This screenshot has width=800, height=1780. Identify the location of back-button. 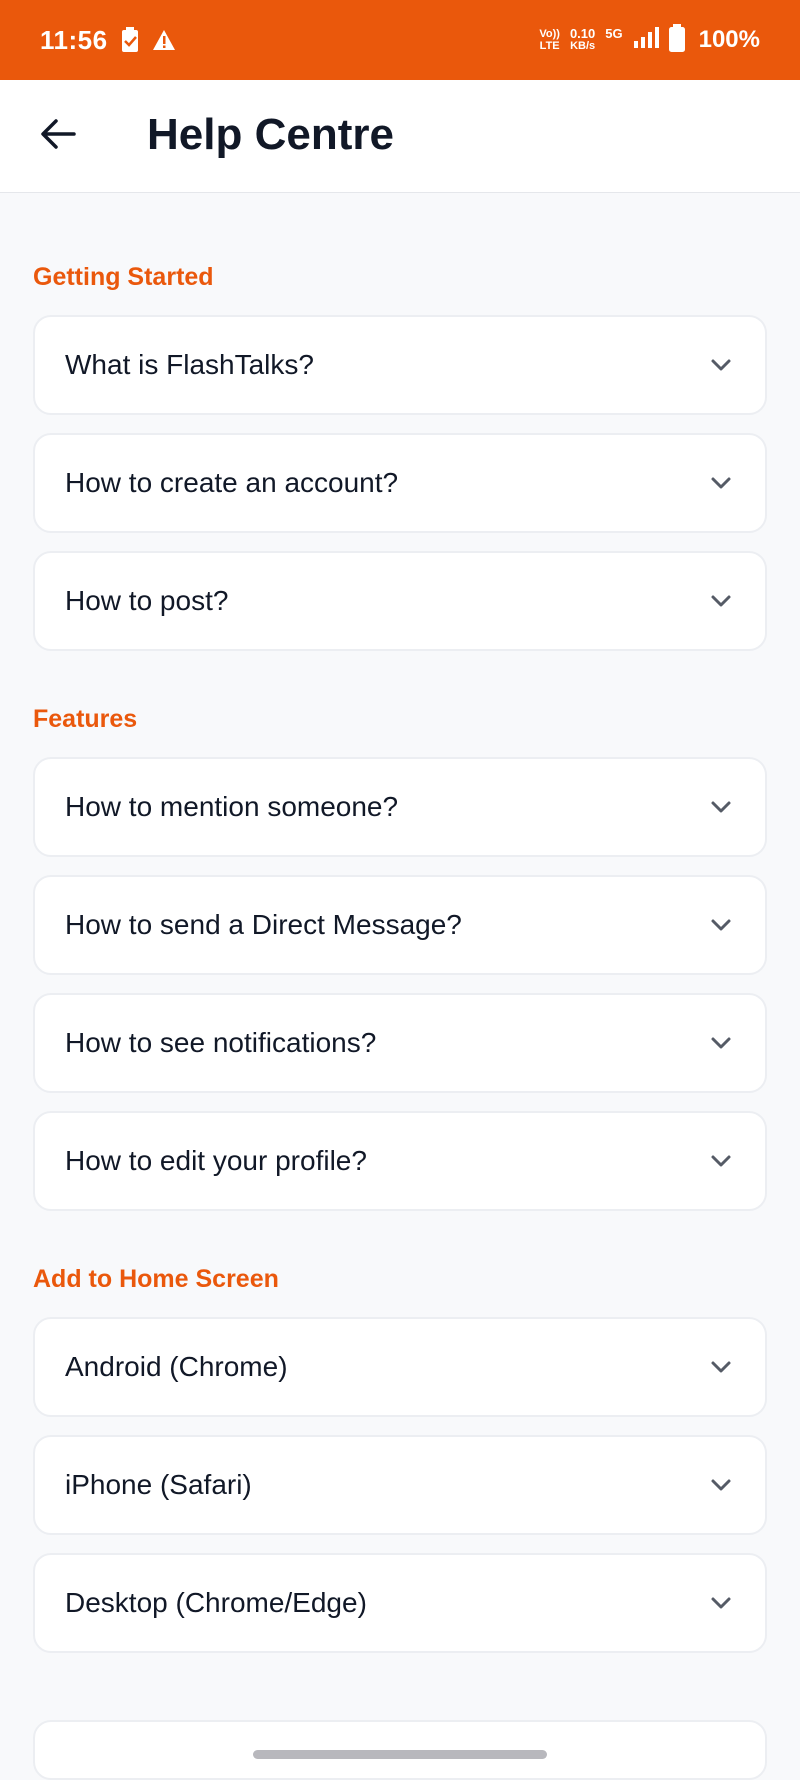
(58, 136).